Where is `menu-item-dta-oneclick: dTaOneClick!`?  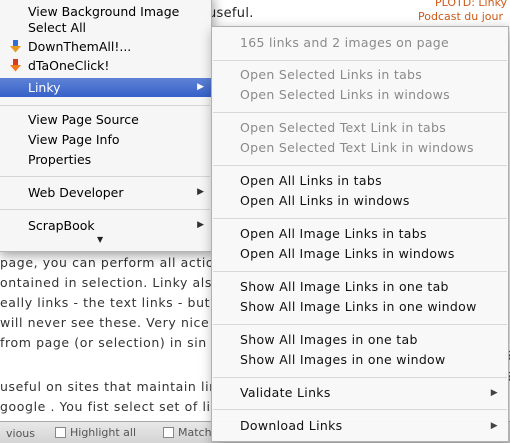
menu-item-dta-oneclick: dTaOneClick! is located at coordinates (105, 65).